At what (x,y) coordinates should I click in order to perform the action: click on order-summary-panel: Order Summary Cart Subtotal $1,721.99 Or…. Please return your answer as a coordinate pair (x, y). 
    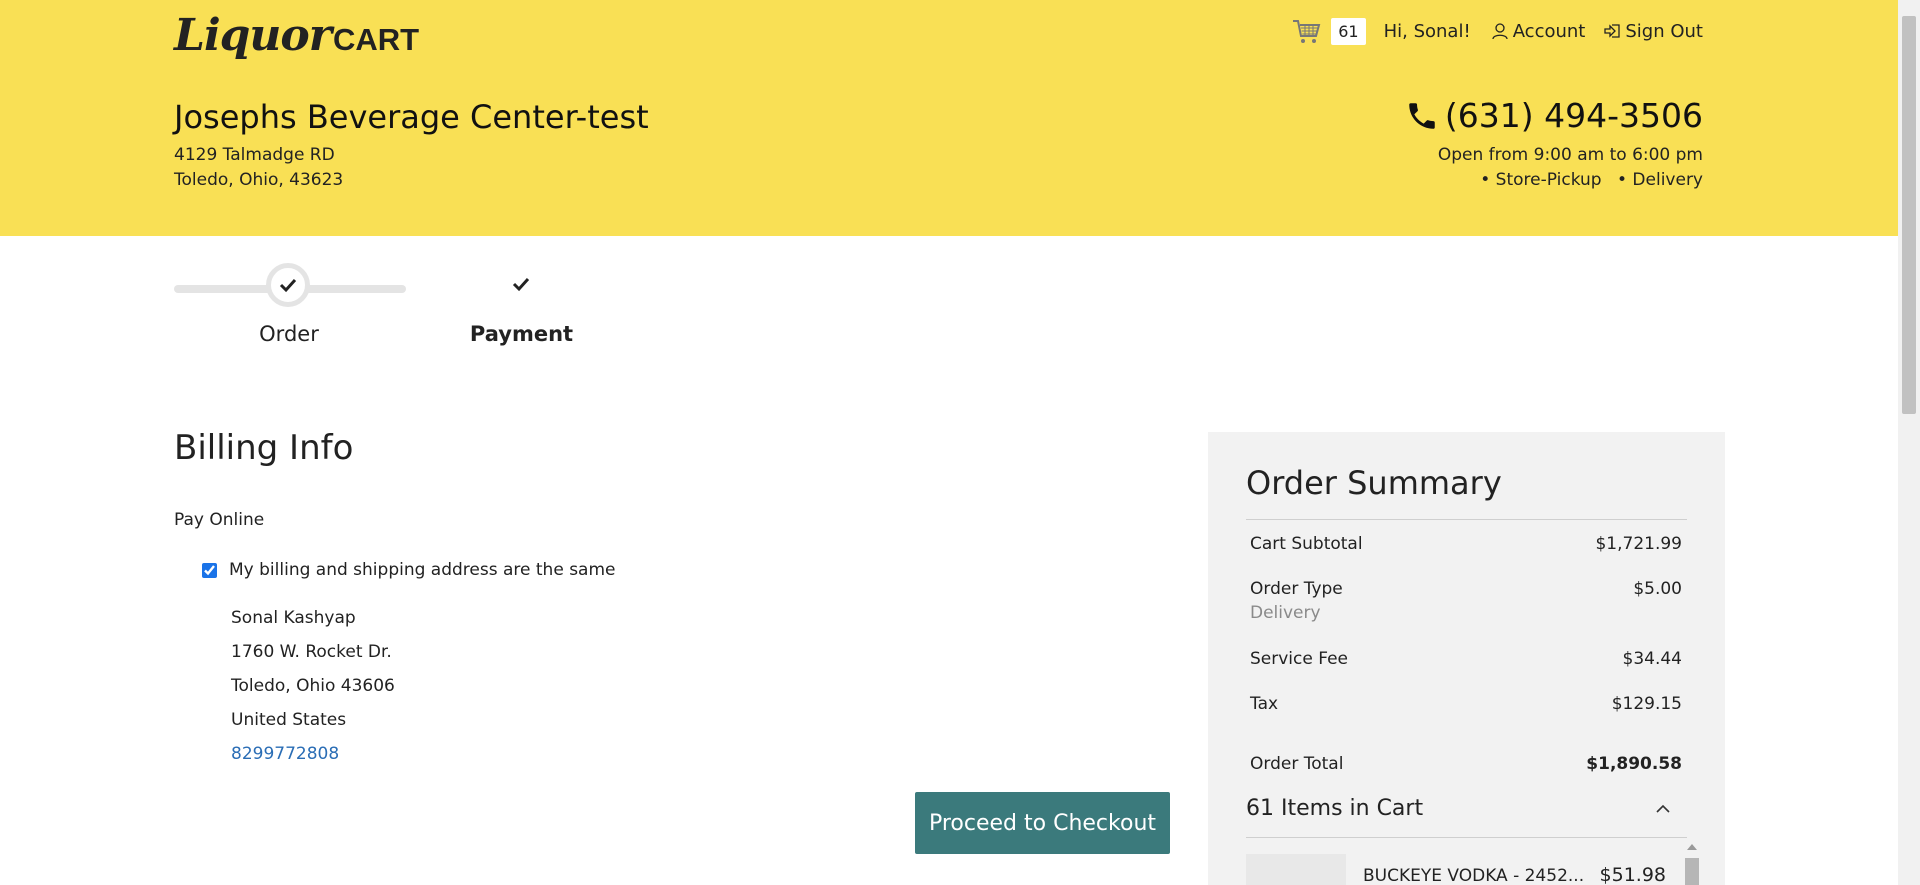
    Looking at the image, I should click on (1466, 658).